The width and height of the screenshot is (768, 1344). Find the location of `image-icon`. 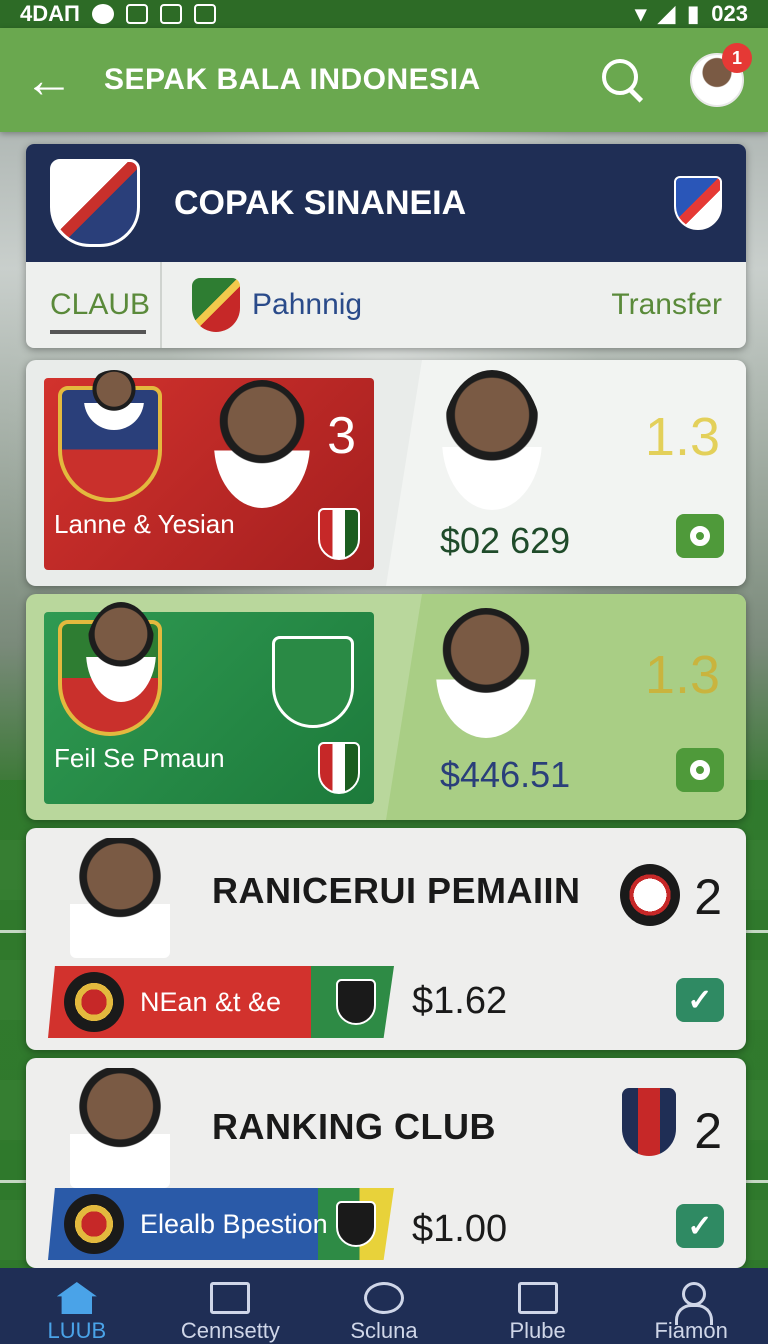

image-icon is located at coordinates (204, 14).